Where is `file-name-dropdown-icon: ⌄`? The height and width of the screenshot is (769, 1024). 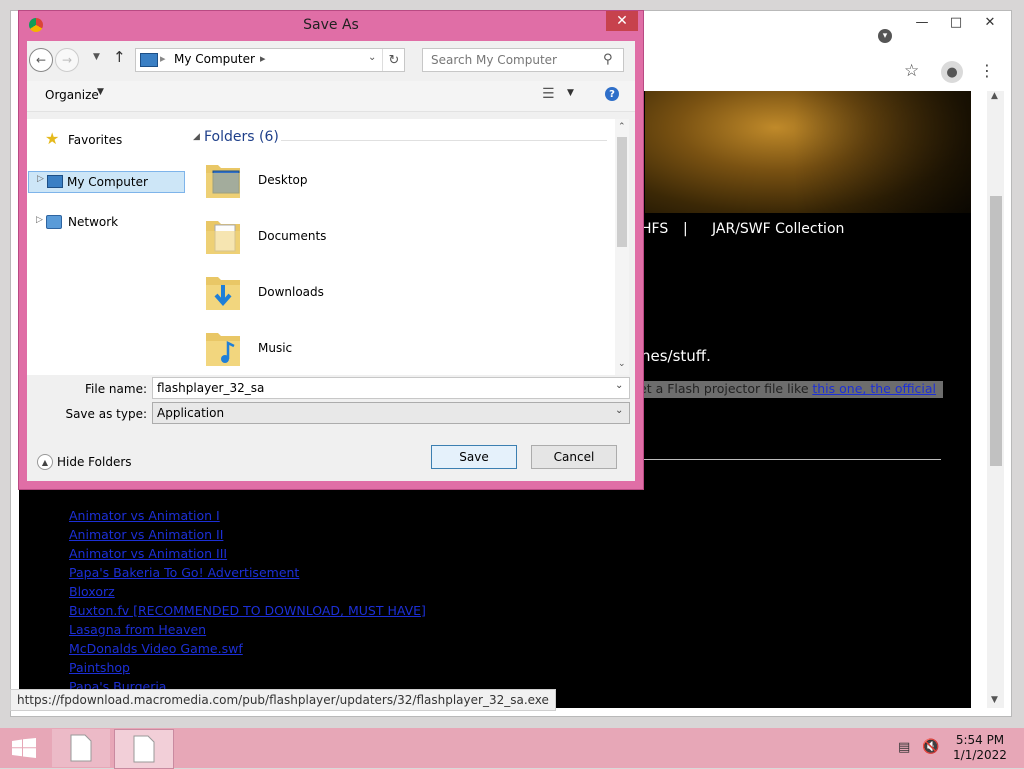 file-name-dropdown-icon: ⌄ is located at coordinates (619, 385).